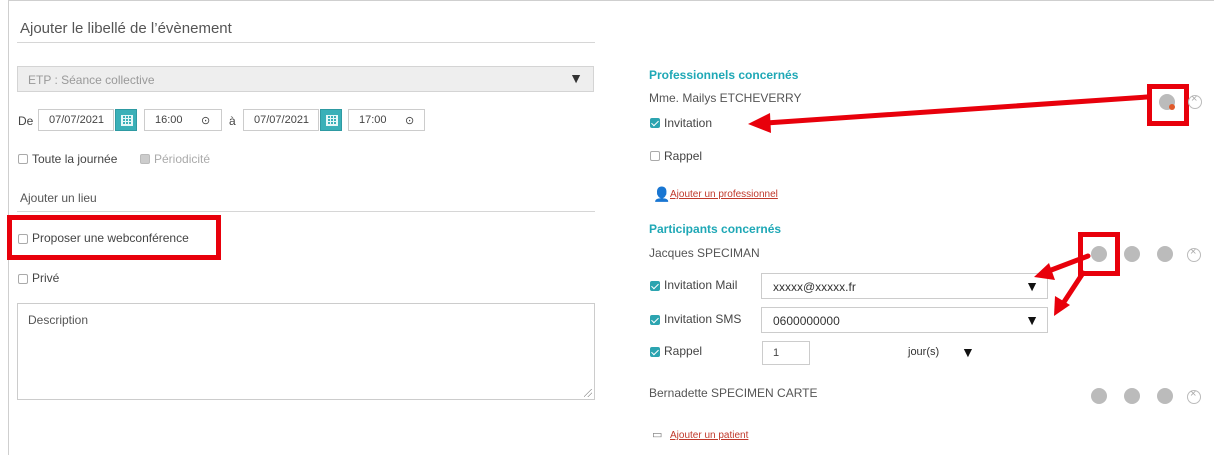 The width and height of the screenshot is (1214, 455). I want to click on arrow-line-invitation, so click(956, 110).